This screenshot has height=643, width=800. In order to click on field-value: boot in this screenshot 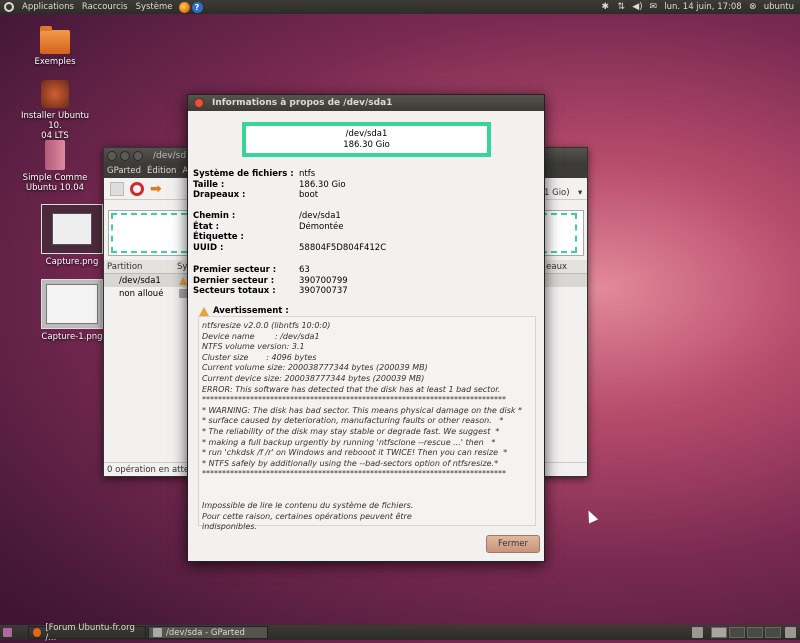, I will do `click(309, 195)`.